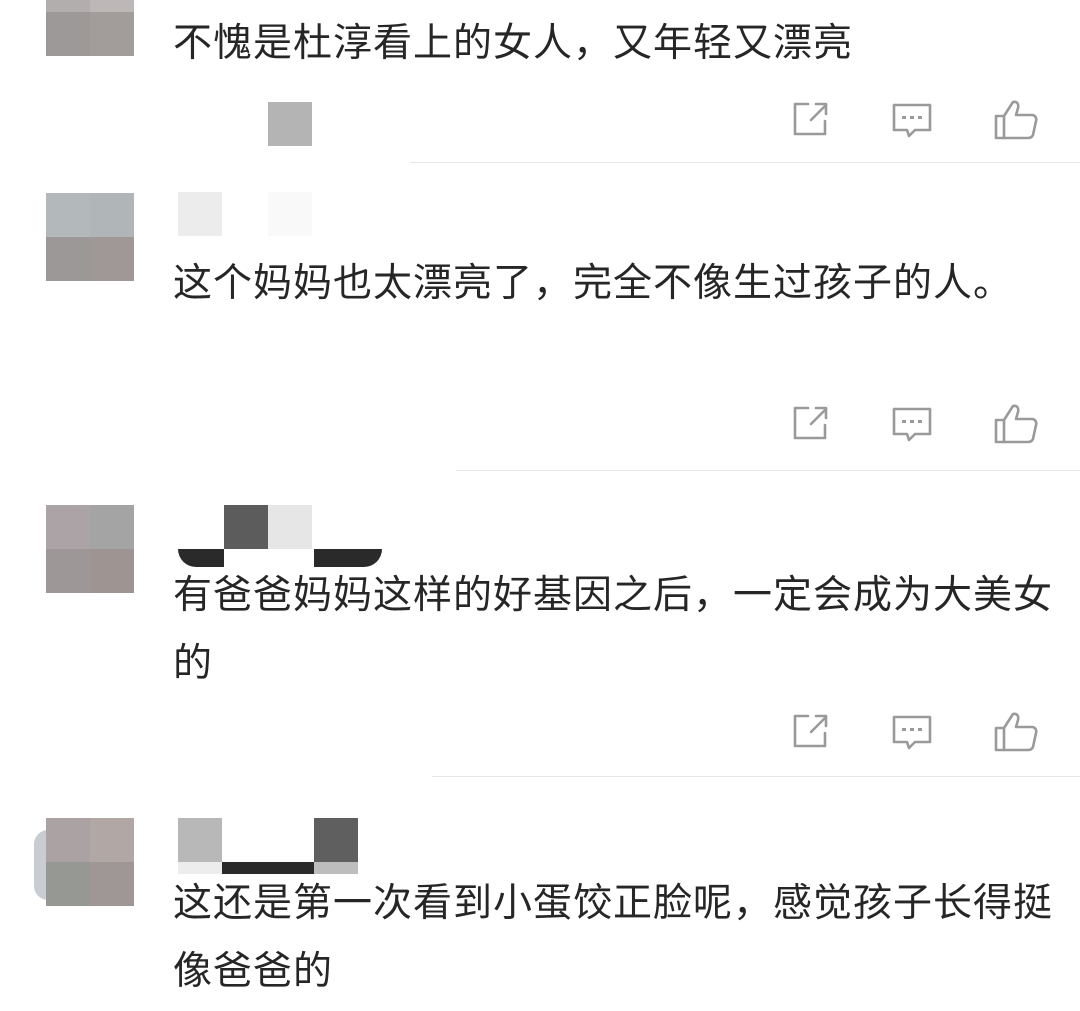 This screenshot has width=1080, height=1011. I want to click on comment-text: 这还是第一次看到小蛋饺正脸呢，感觉孩子长得挺像爸爸的, so click(613, 937).